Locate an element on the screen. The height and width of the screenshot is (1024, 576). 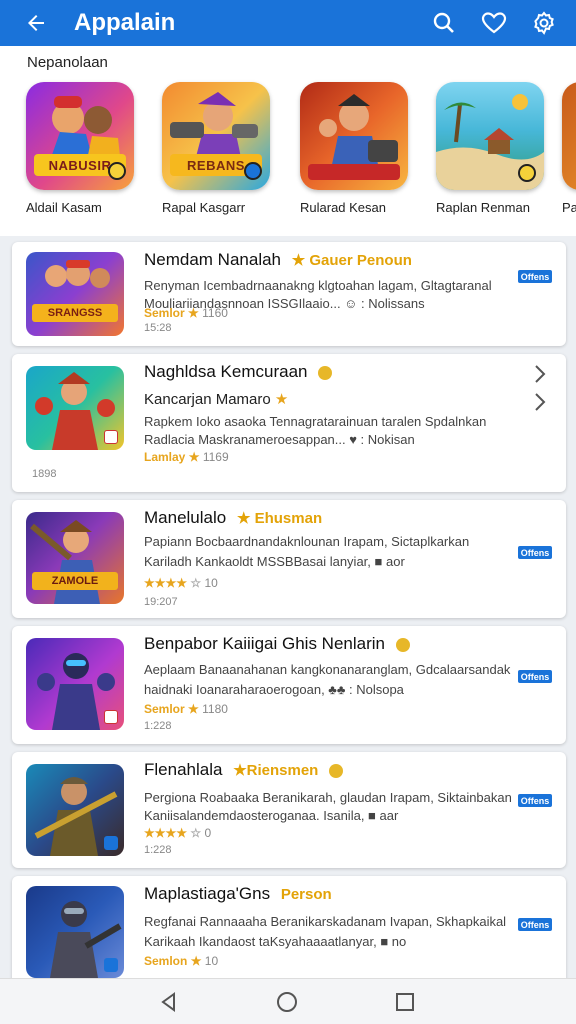
item-title-text: Flenahlala is located at coordinates (183, 769).